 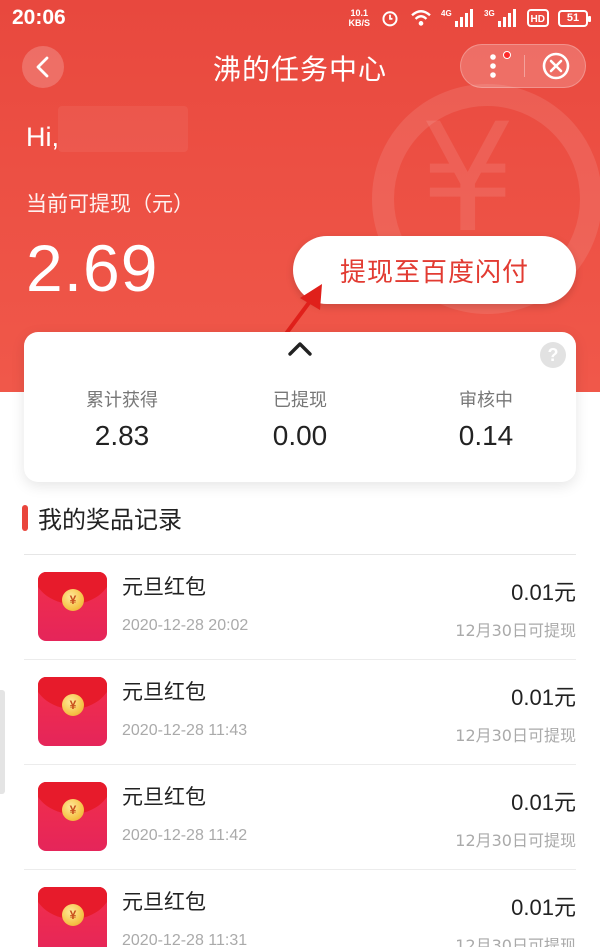 I want to click on list-item: ¥ 元旦红包 2020-12-28 11:42 0.01元 12月30日可提现, so click(x=300, y=817).